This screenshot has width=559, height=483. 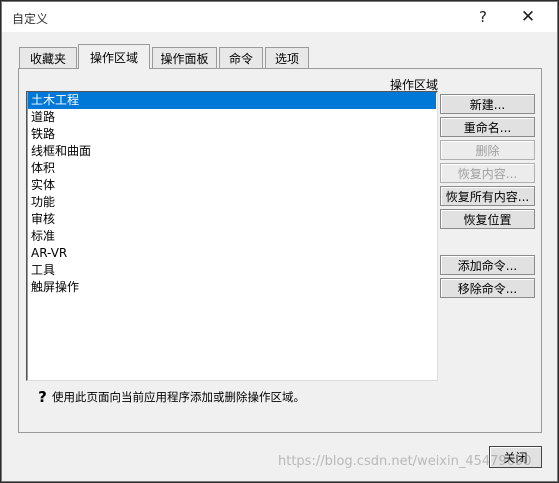 I want to click on list-item: AR-VR, so click(x=232, y=253).